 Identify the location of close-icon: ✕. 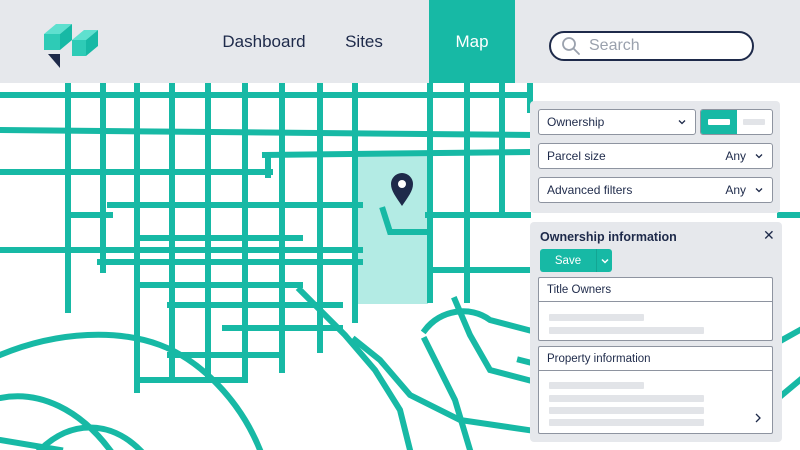
(769, 235).